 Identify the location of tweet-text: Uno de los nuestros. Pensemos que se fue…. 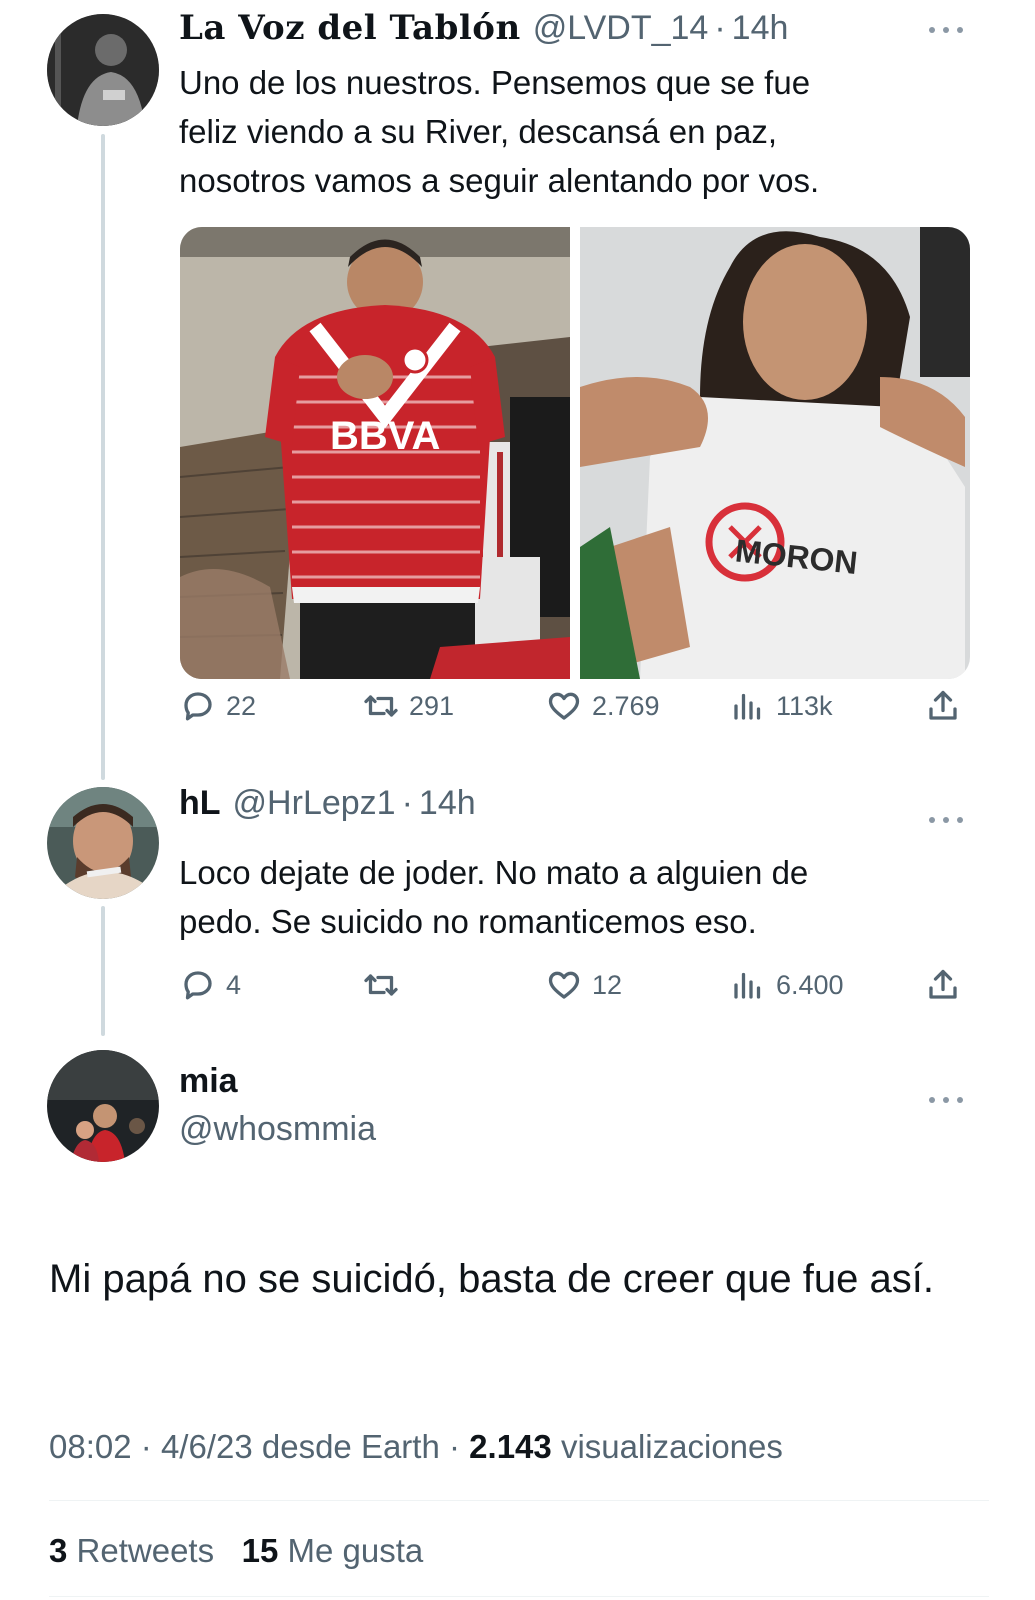
(499, 131).